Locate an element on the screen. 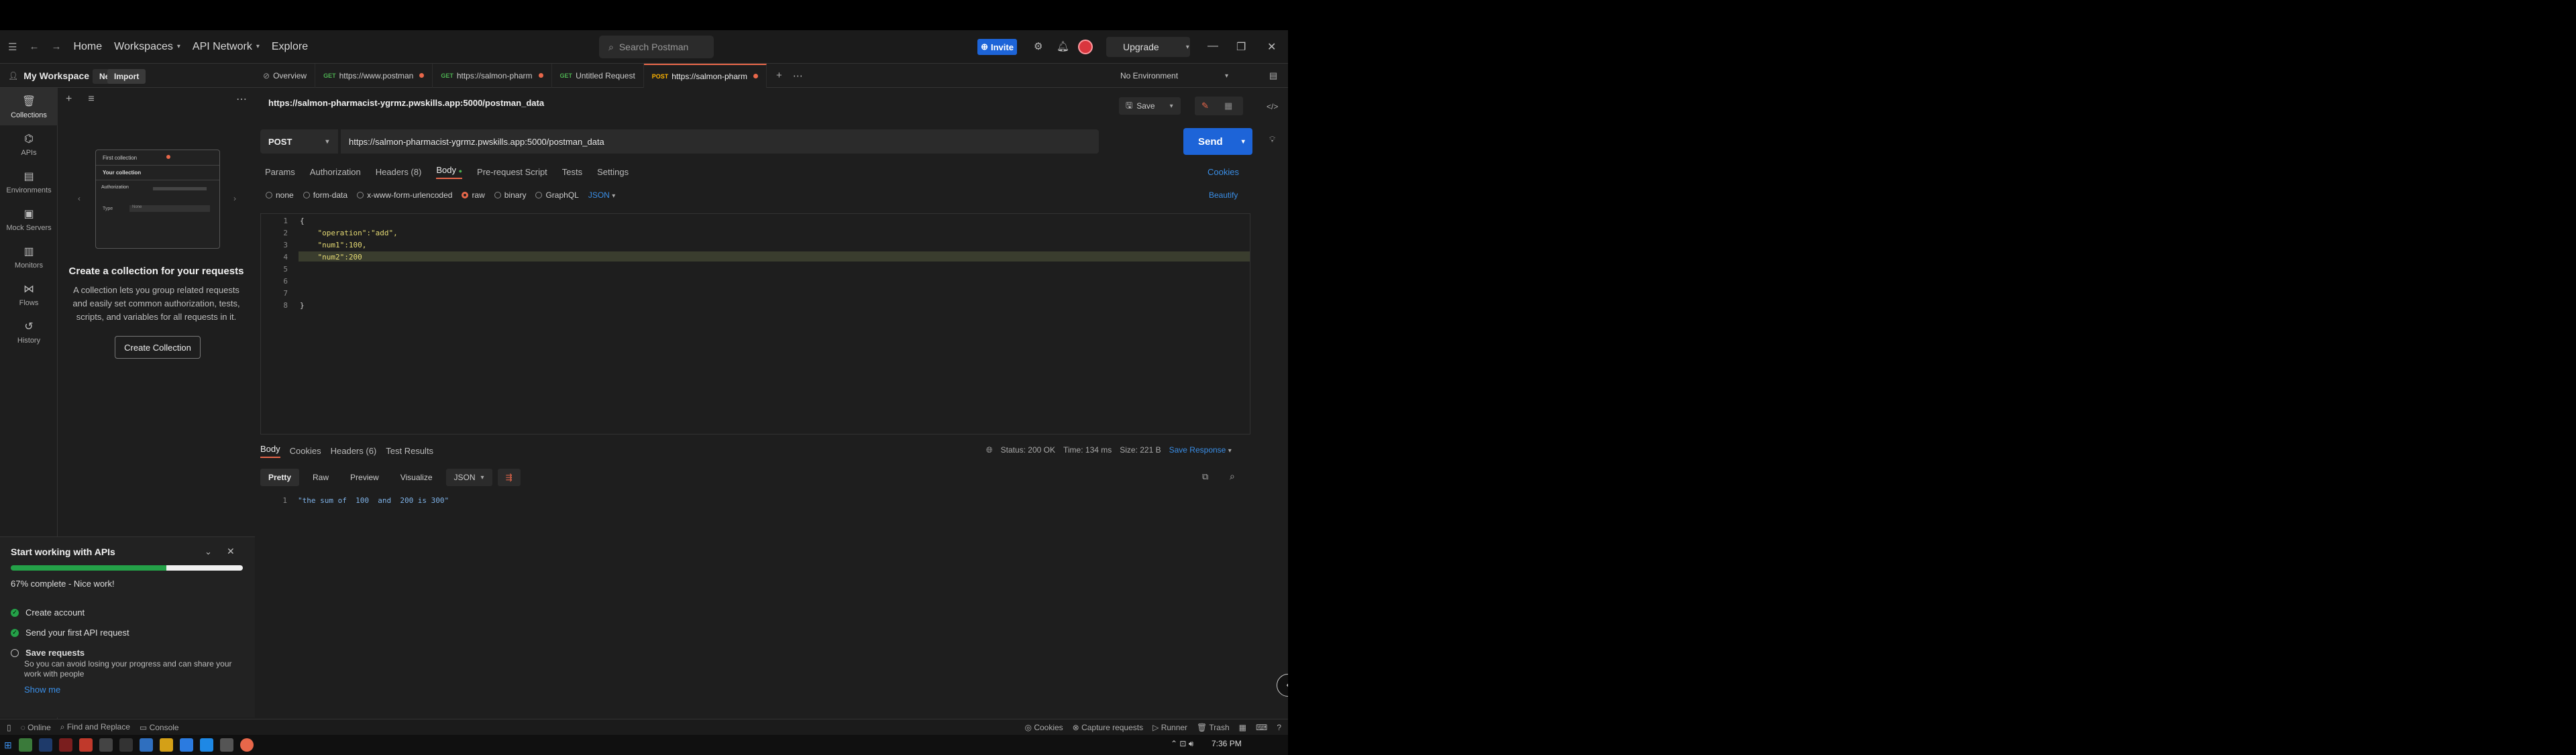 The height and width of the screenshot is (755, 2576). lightbulb-icon: 💡︎ is located at coordinates (1272, 139).